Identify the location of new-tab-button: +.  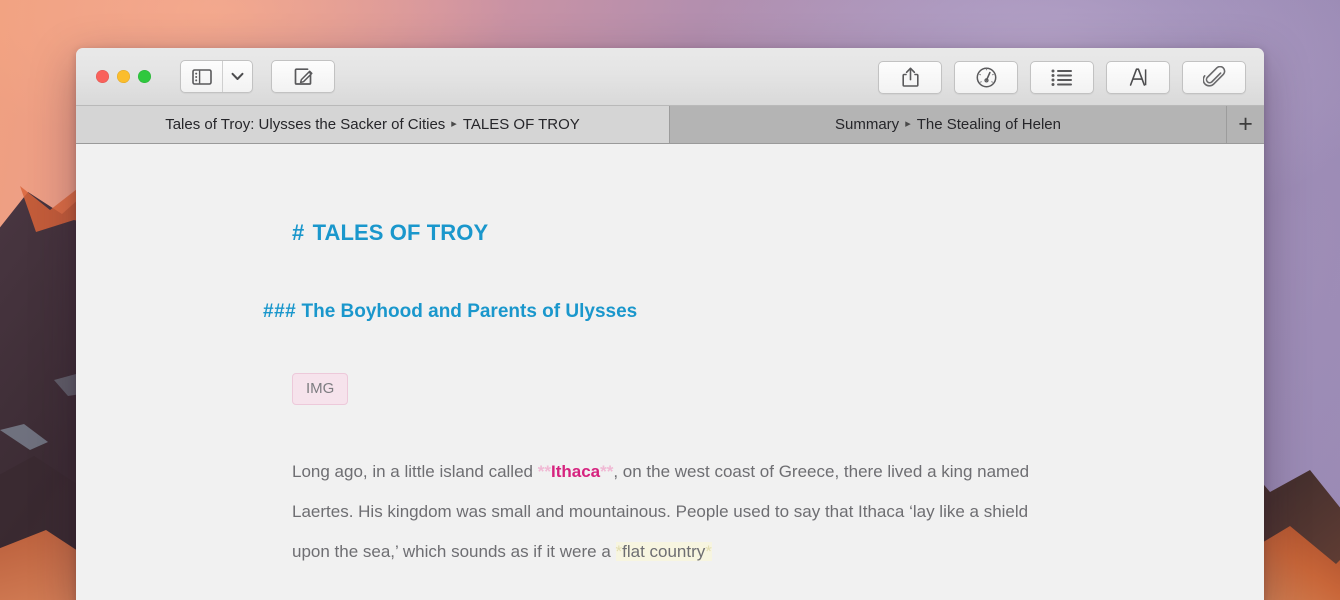
(1245, 124).